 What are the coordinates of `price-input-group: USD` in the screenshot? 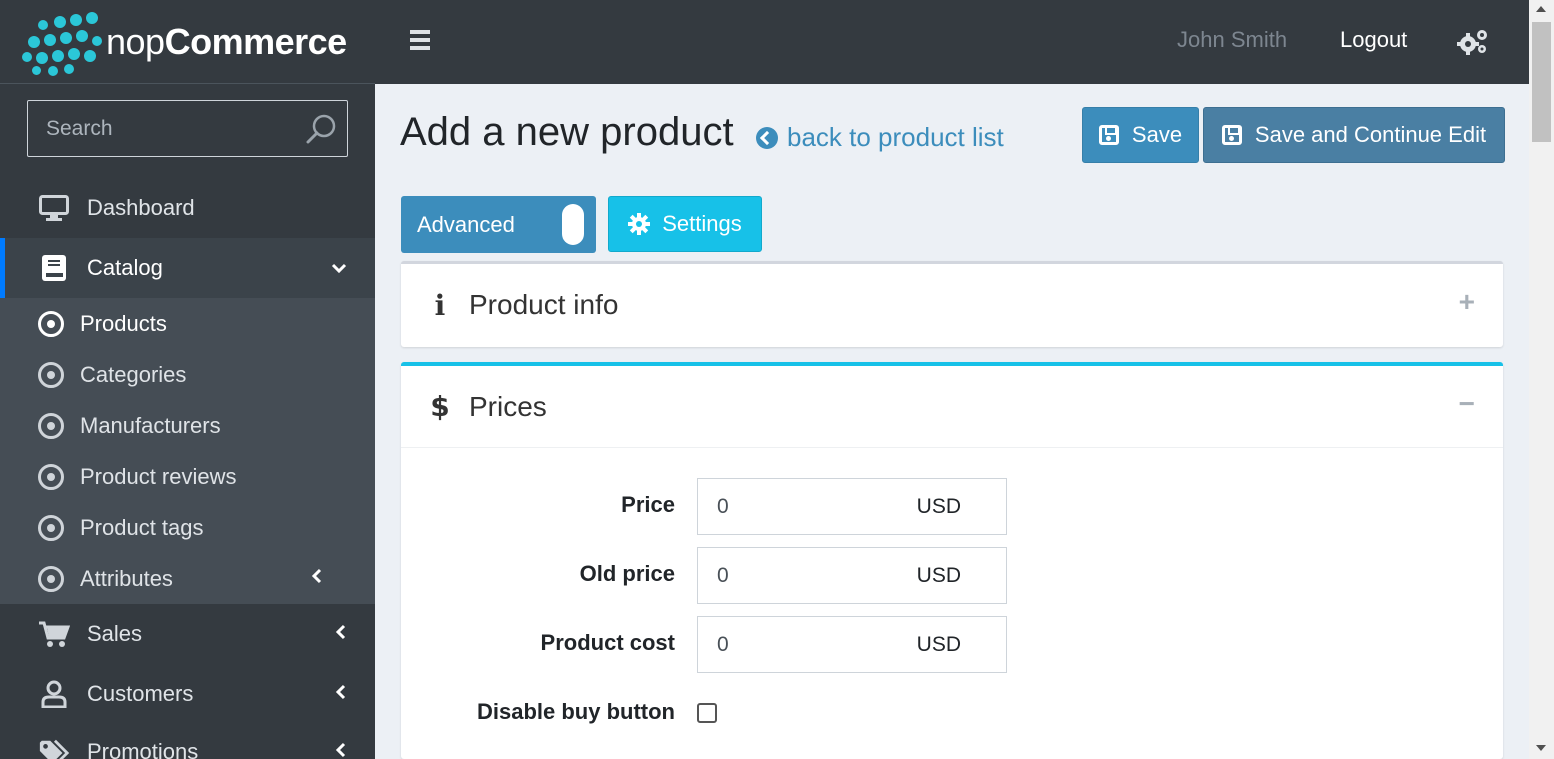 It's located at (852, 506).